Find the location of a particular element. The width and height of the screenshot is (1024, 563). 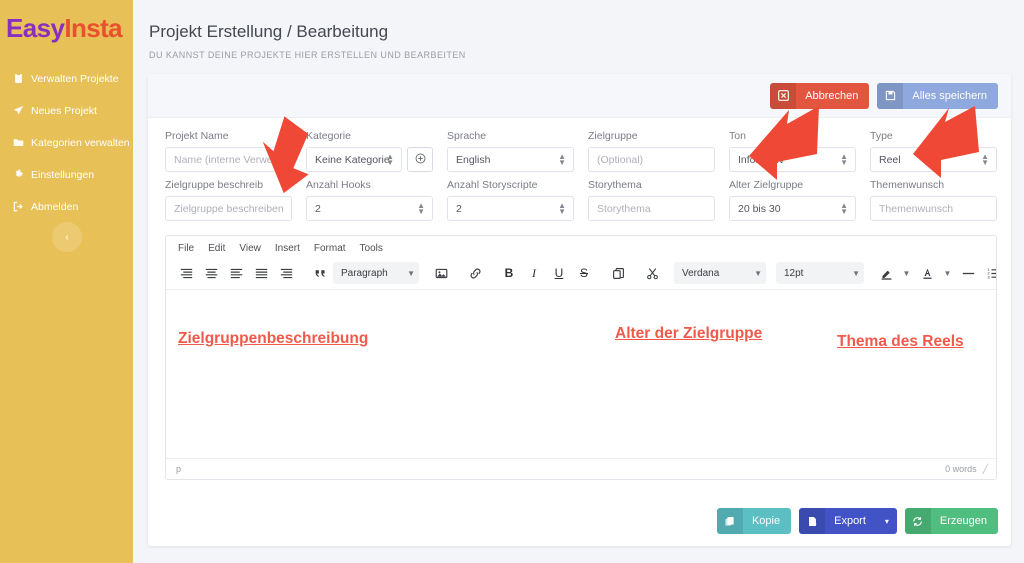

field-anzahl-storyscripte: Anzahl Storyscripte 2 ▲ ▼ is located at coordinates (510, 200).